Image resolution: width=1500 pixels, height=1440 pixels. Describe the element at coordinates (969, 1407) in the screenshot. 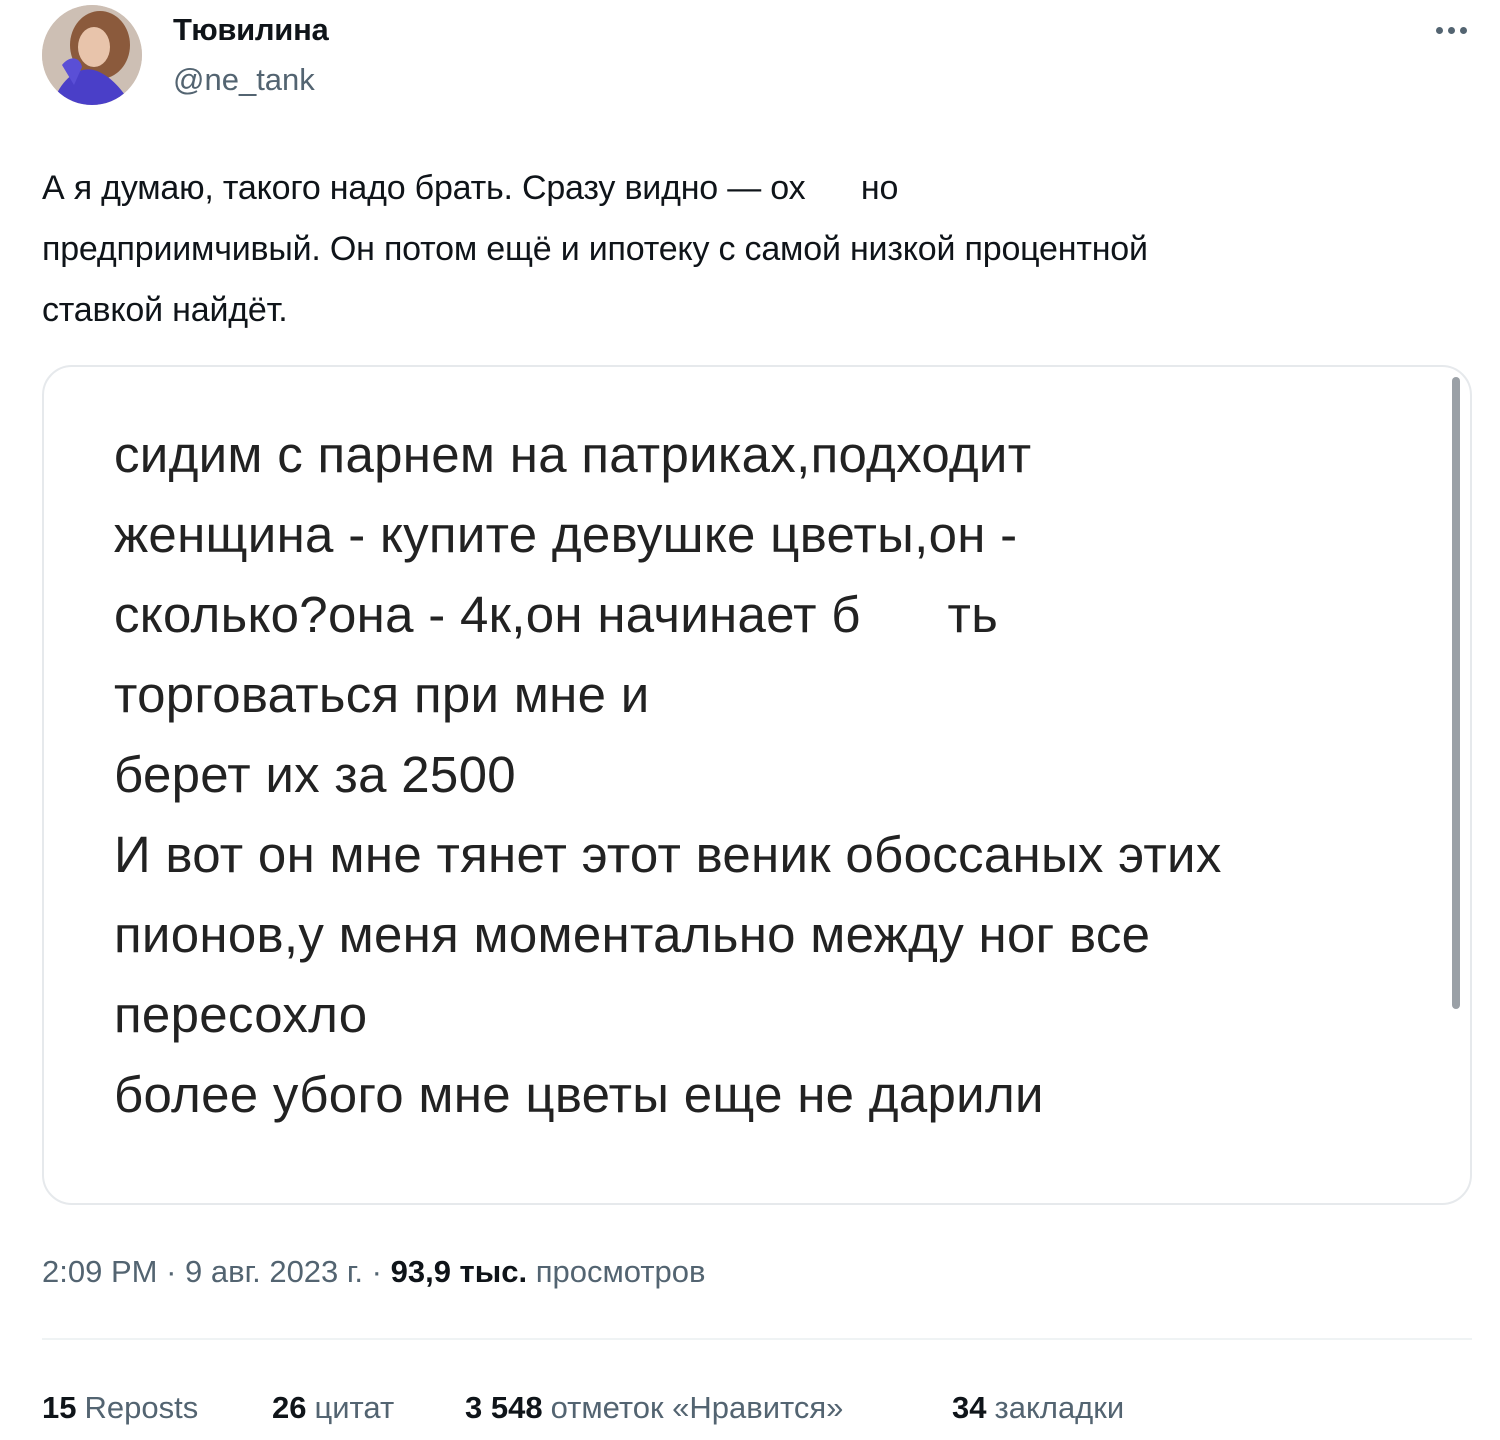

I see `bookmarks-count: 34` at that location.